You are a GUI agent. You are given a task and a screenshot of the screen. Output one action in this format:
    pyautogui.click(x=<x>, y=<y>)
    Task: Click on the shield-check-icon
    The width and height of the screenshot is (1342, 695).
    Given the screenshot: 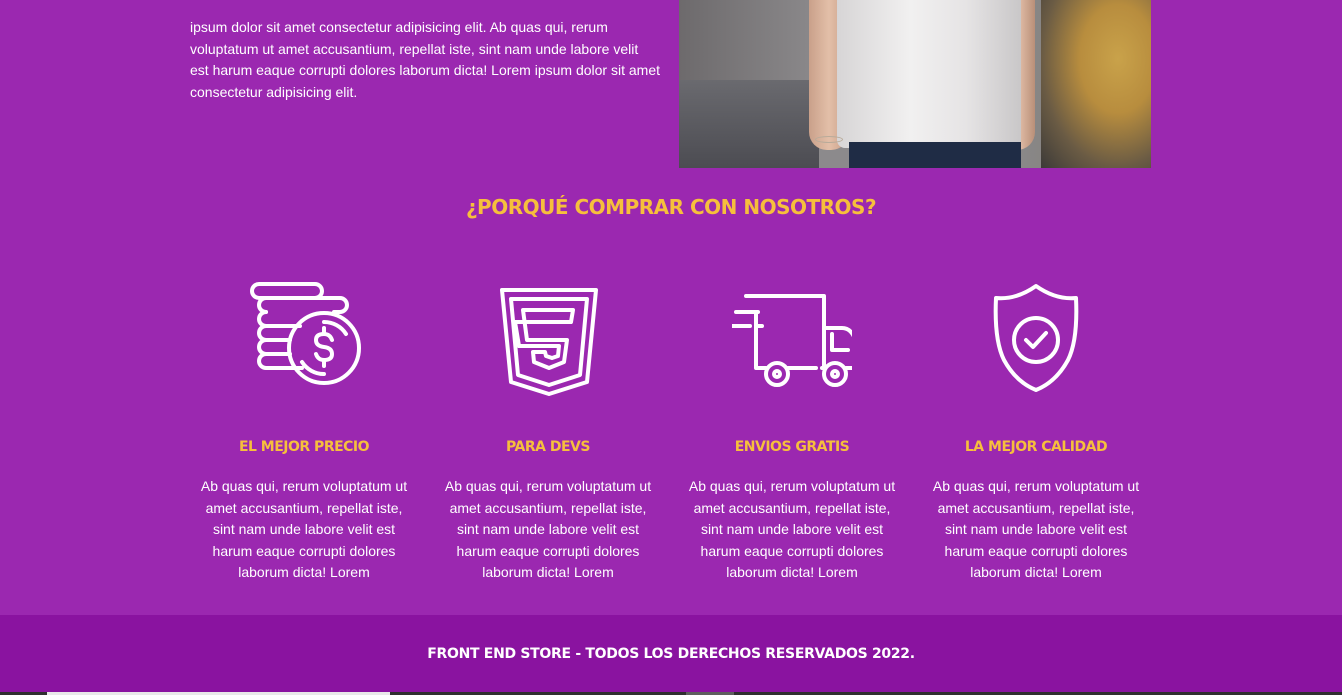 What is the action you would take?
    pyautogui.click(x=1036, y=338)
    